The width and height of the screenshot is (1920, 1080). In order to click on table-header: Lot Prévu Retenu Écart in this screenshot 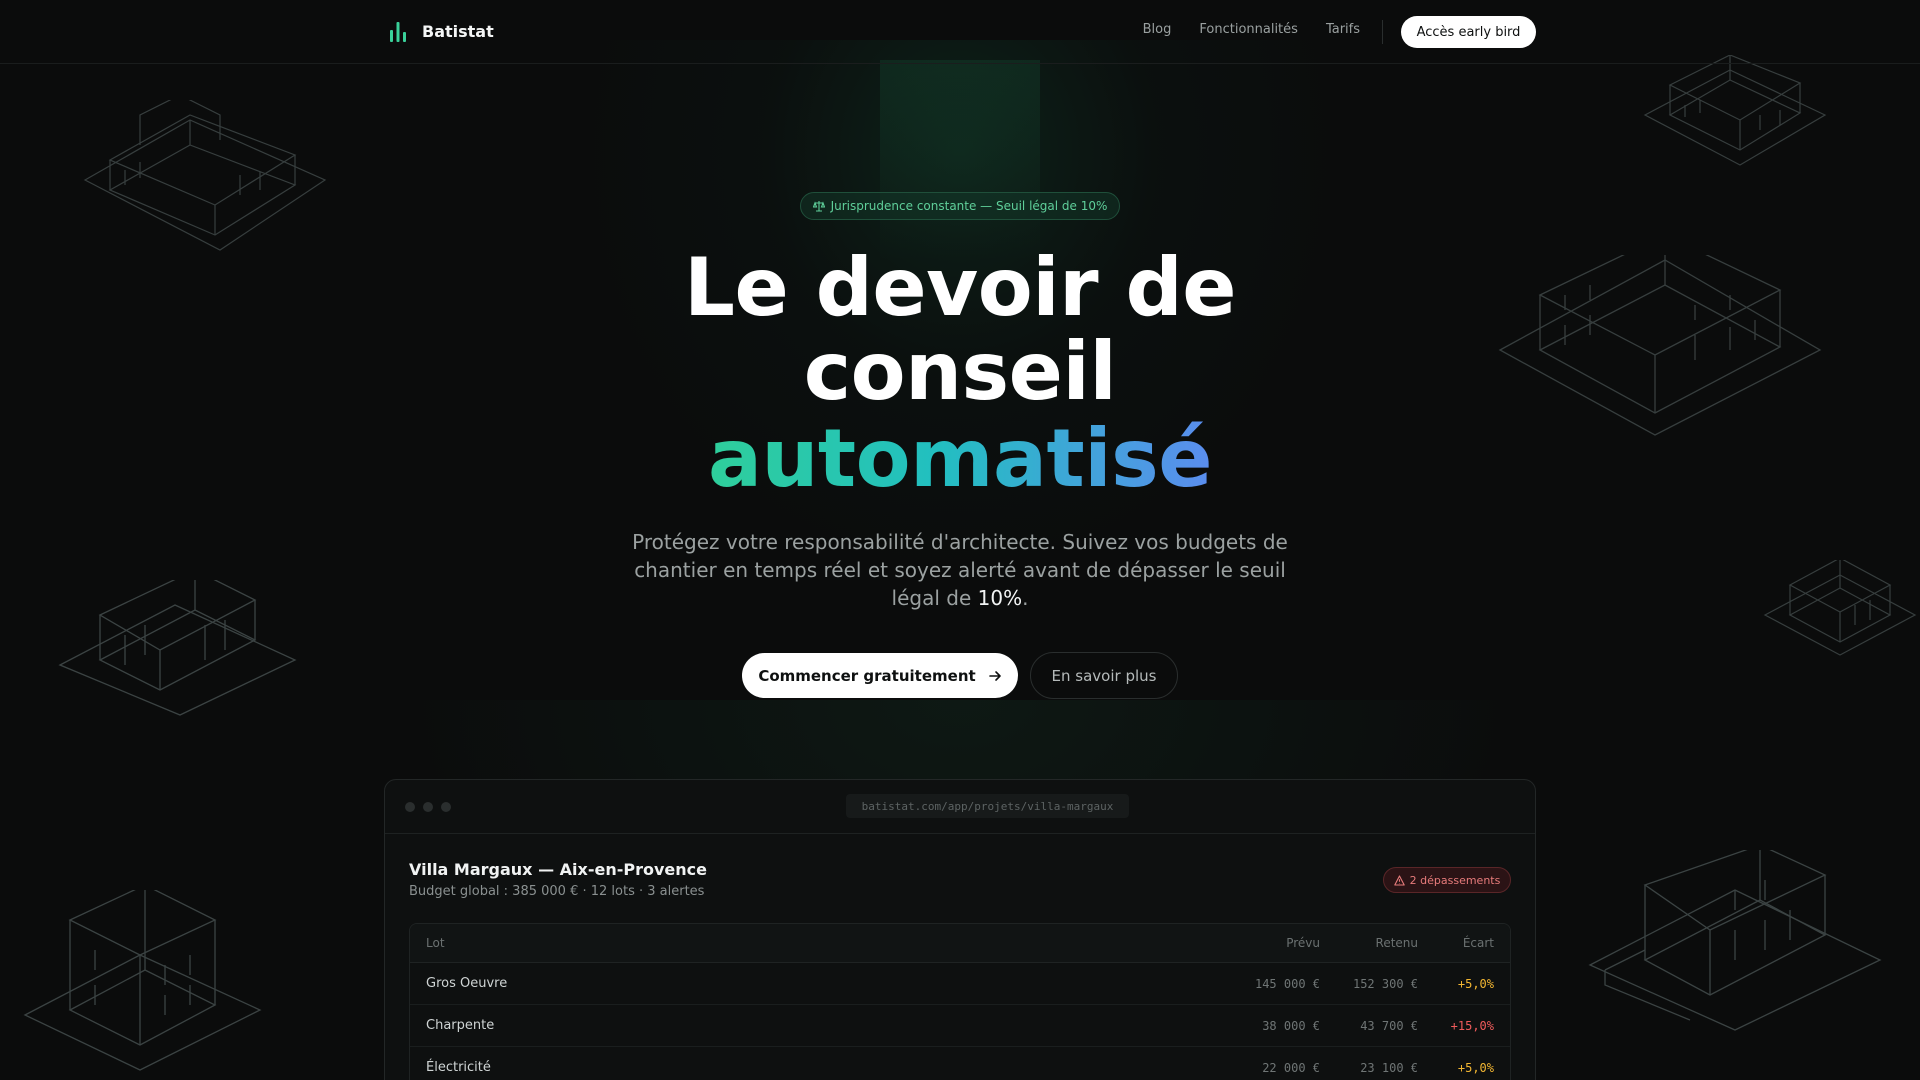, I will do `click(960, 943)`.